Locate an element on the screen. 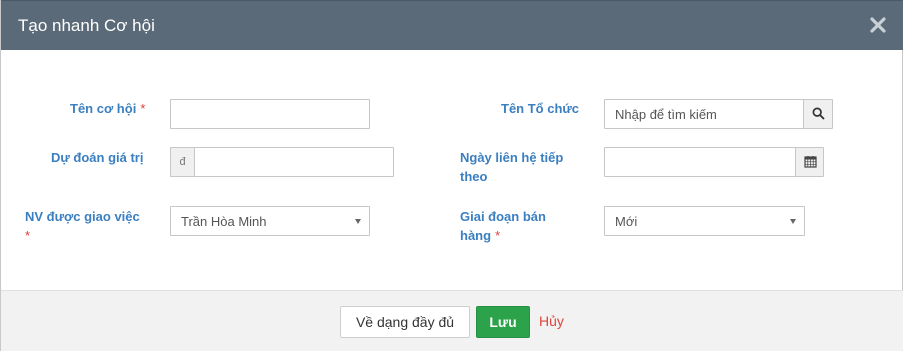 The width and height of the screenshot is (903, 351). organization-search-button is located at coordinates (817, 114).